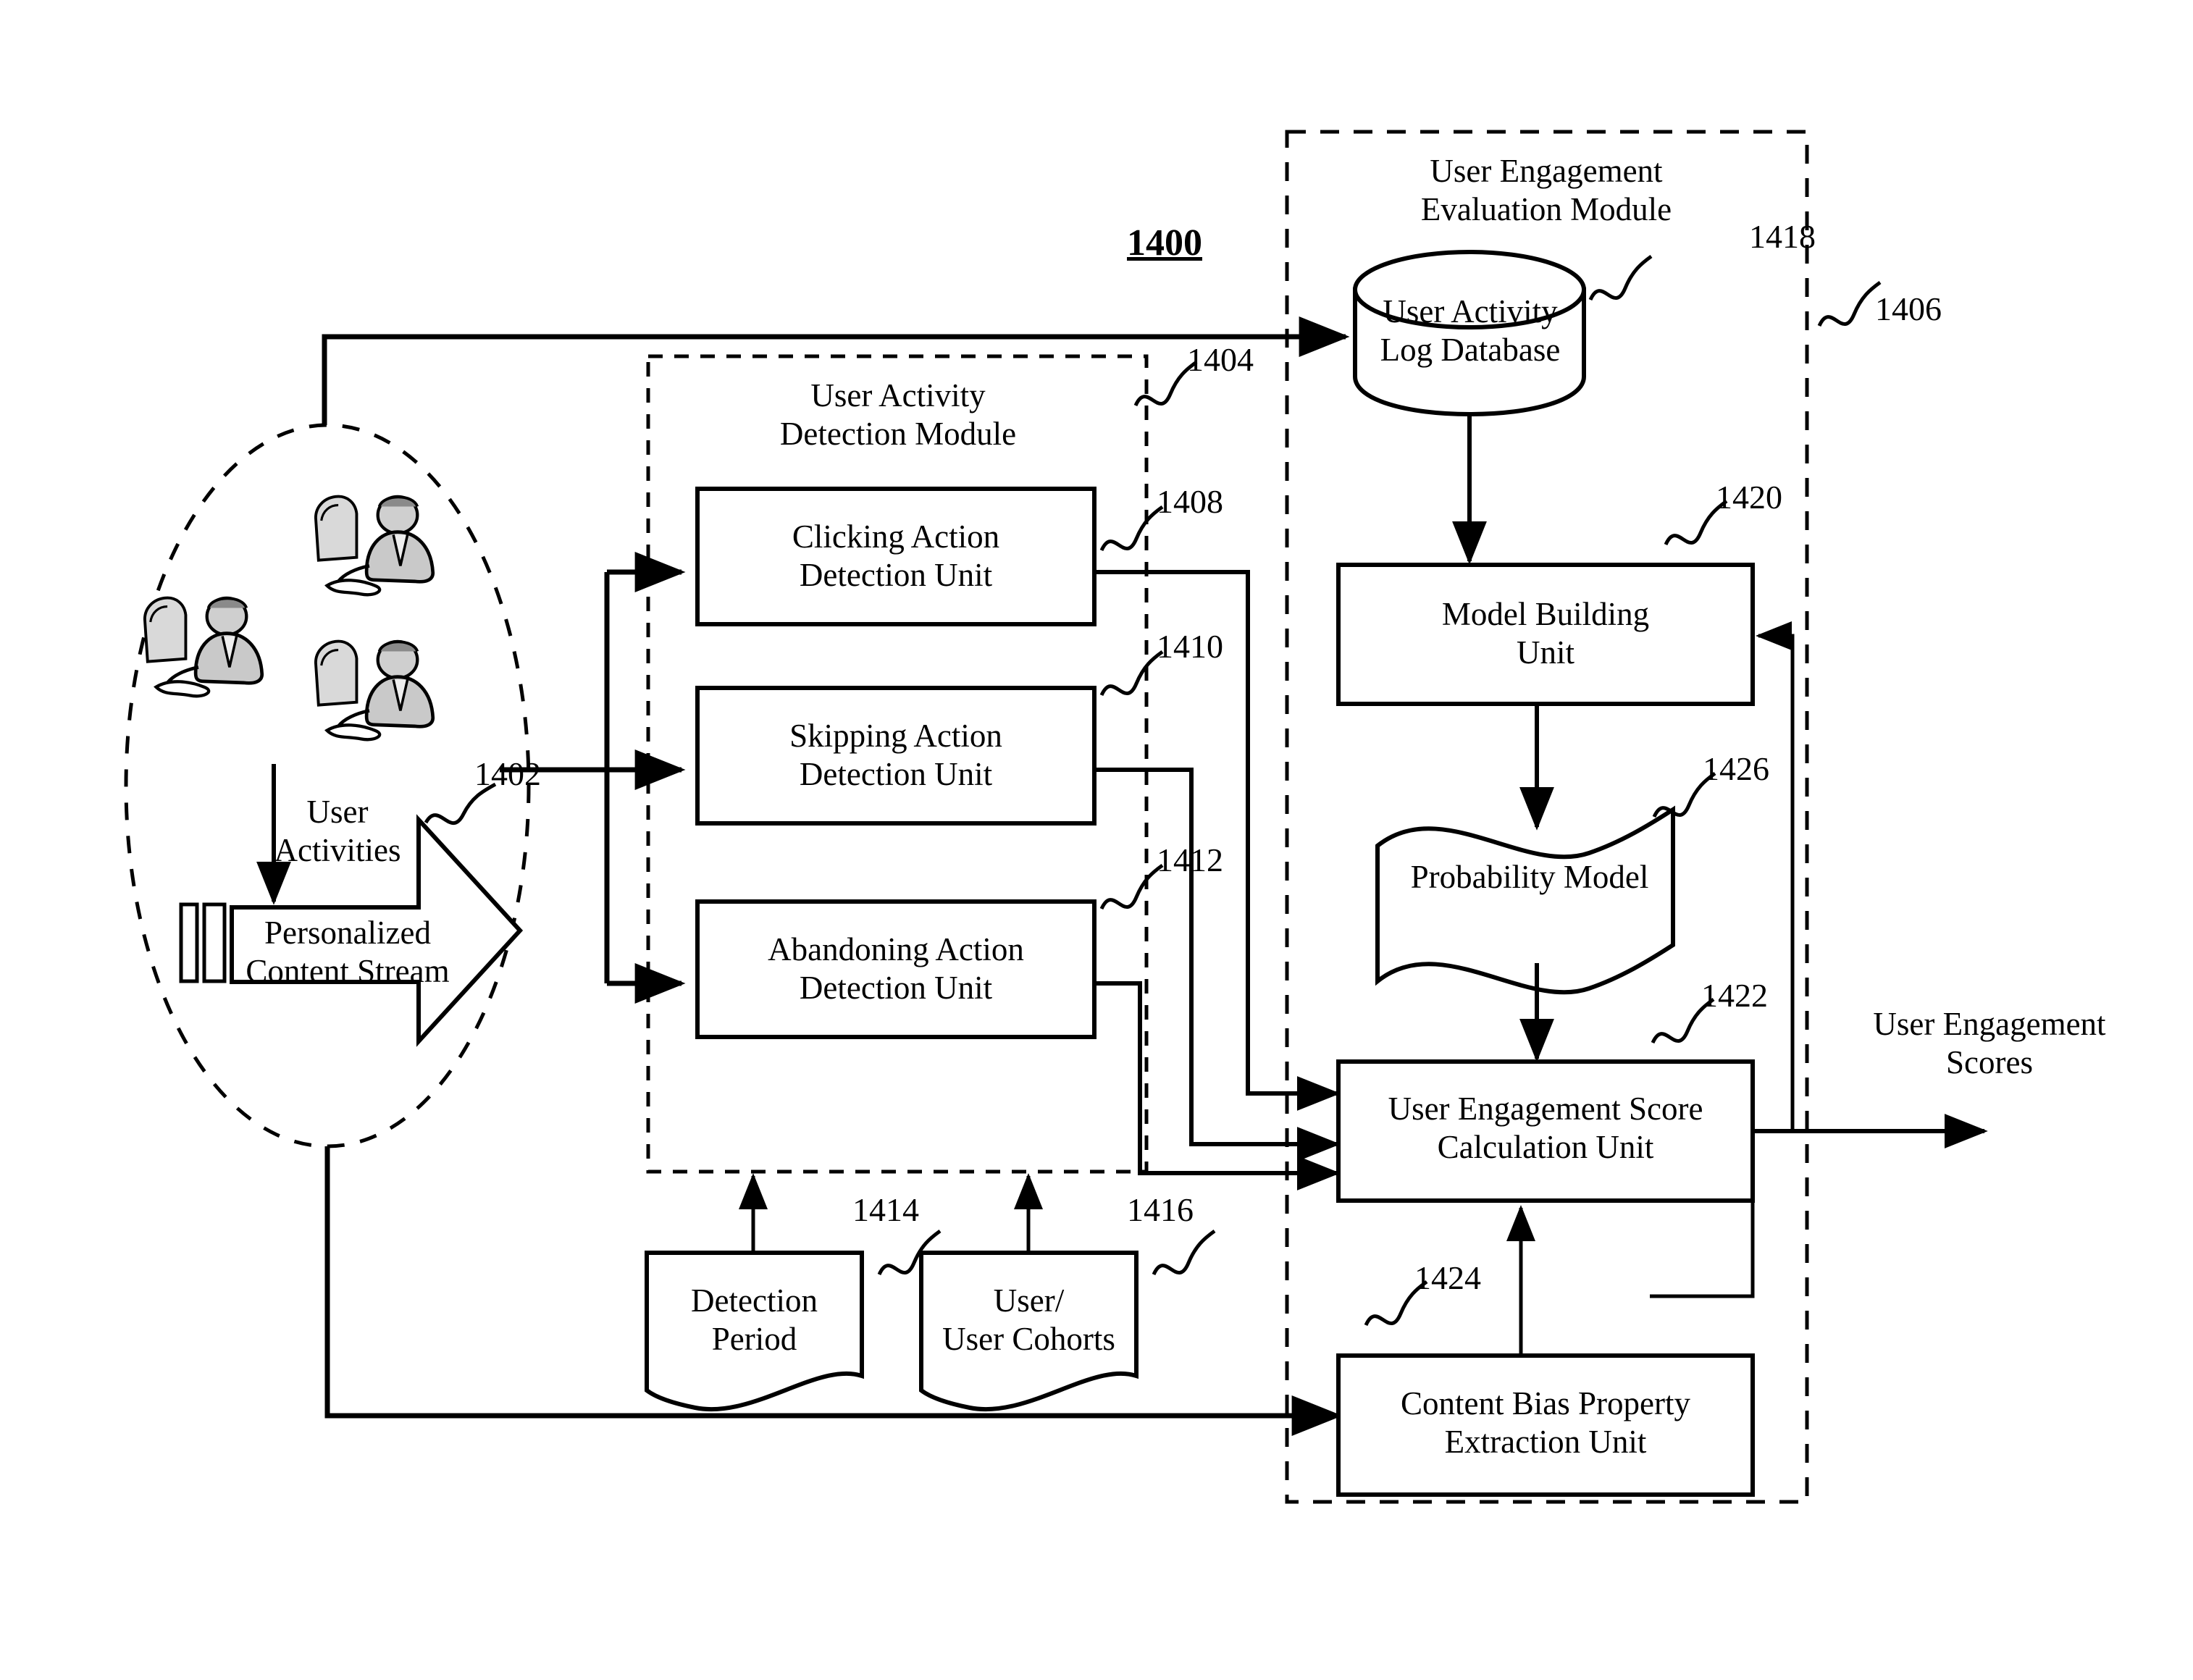 The height and width of the screenshot is (1680, 2193). Describe the element at coordinates (1029, 1331) in the screenshot. I see `user-cohorts-document` at that location.